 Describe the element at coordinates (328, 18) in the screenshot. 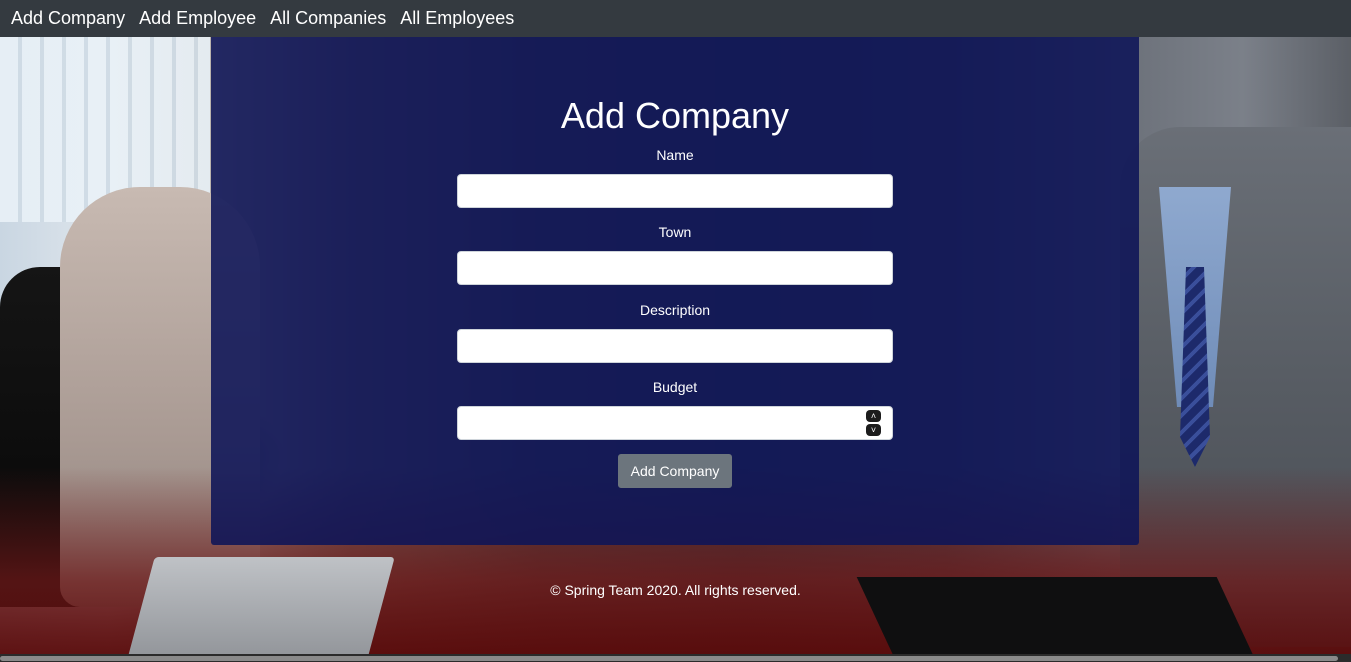

I see `nav-all-companies: All Companies` at that location.